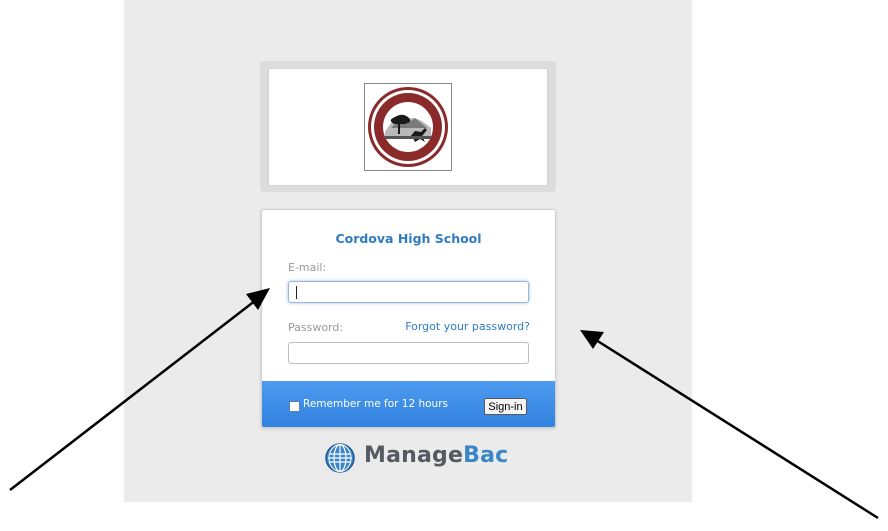 The width and height of the screenshot is (888, 531). I want to click on arrow-head-left, so click(258, 299).